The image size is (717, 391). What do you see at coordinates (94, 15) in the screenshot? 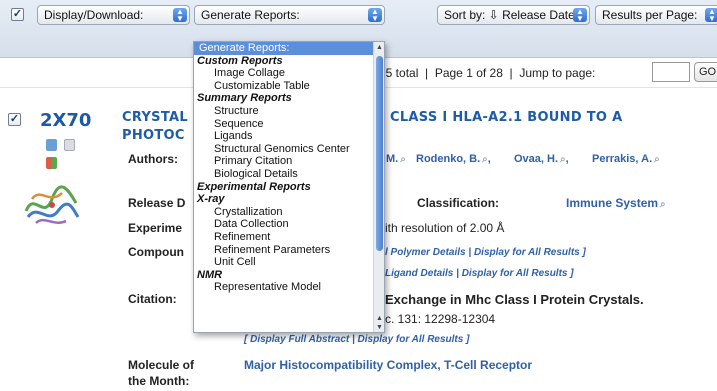
I see `display-download-label: Display/Download:` at bounding box center [94, 15].